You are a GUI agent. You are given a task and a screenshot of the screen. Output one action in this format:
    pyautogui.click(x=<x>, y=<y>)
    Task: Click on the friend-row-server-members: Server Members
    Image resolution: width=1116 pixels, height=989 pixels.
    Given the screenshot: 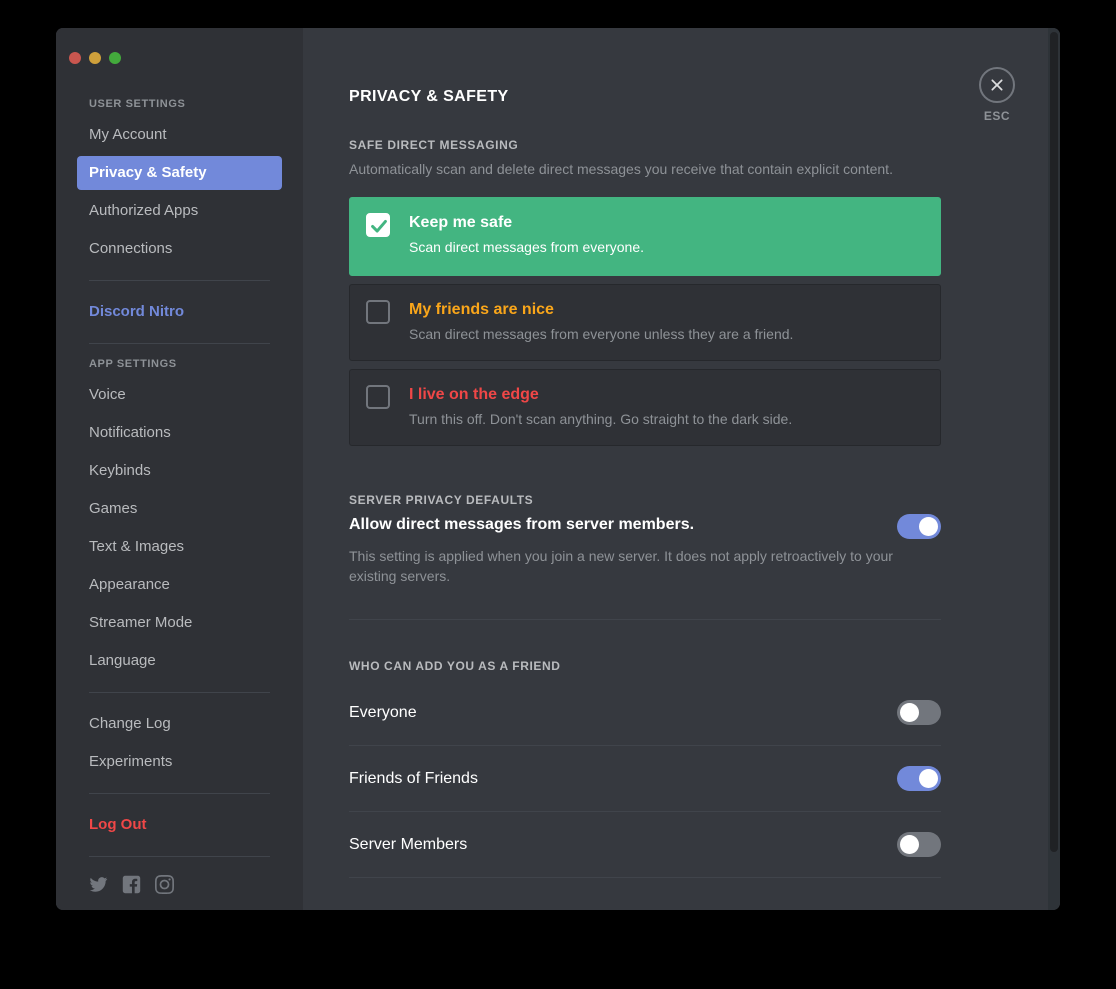 What is the action you would take?
    pyautogui.click(x=645, y=844)
    